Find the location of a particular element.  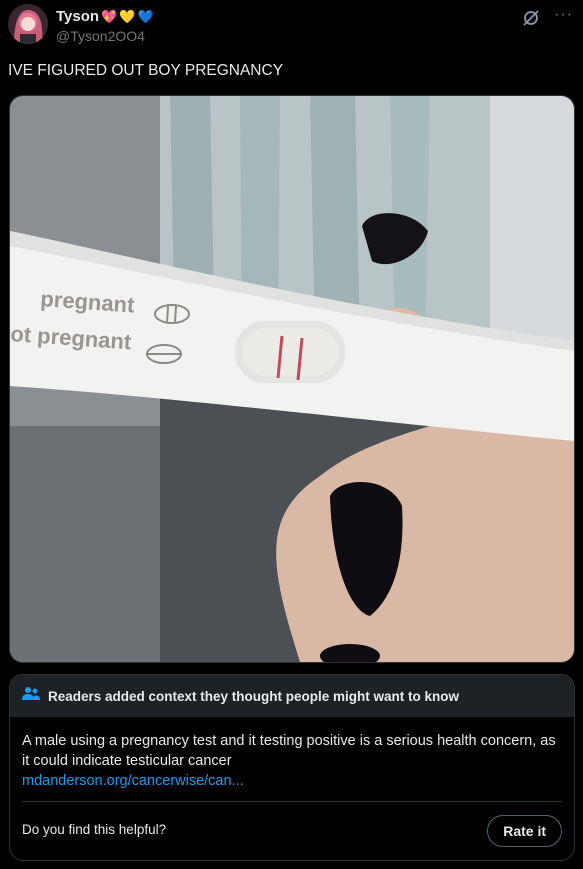

tweet-text: IVE FIGURED OUT BOY PREGNANCY is located at coordinates (146, 70).